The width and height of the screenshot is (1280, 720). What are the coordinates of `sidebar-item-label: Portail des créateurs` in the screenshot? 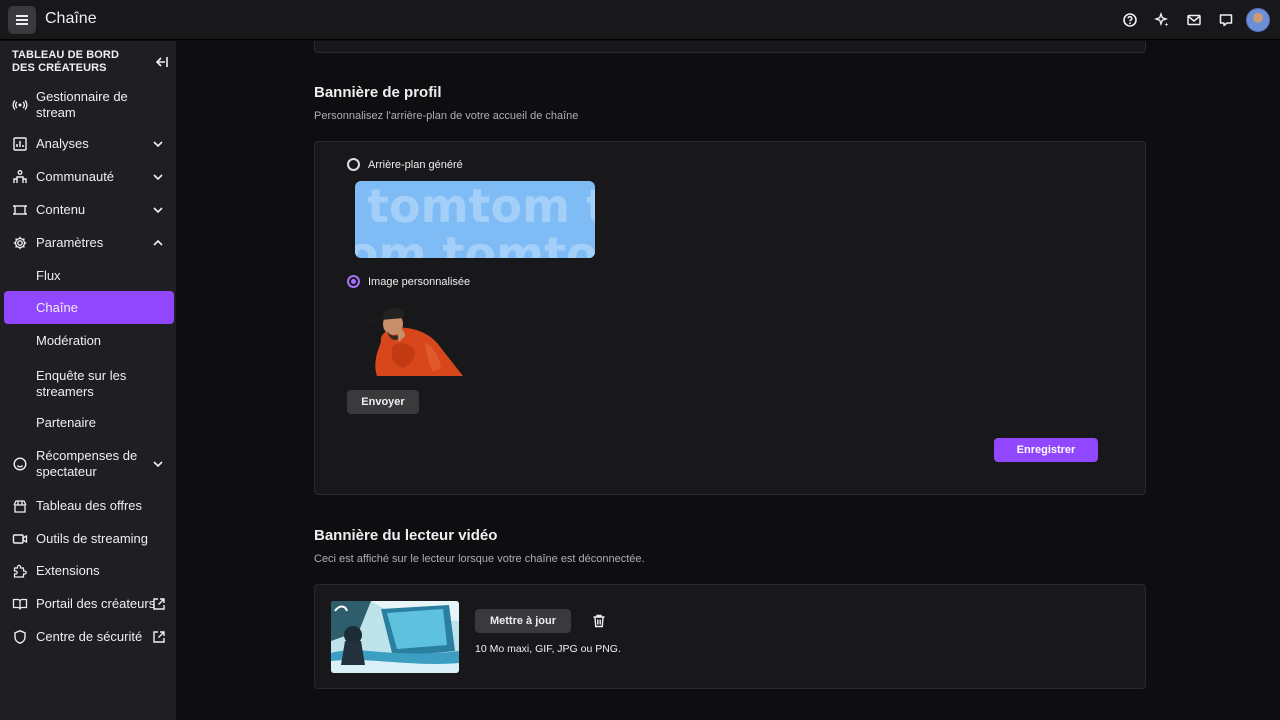 It's located at (96, 603).